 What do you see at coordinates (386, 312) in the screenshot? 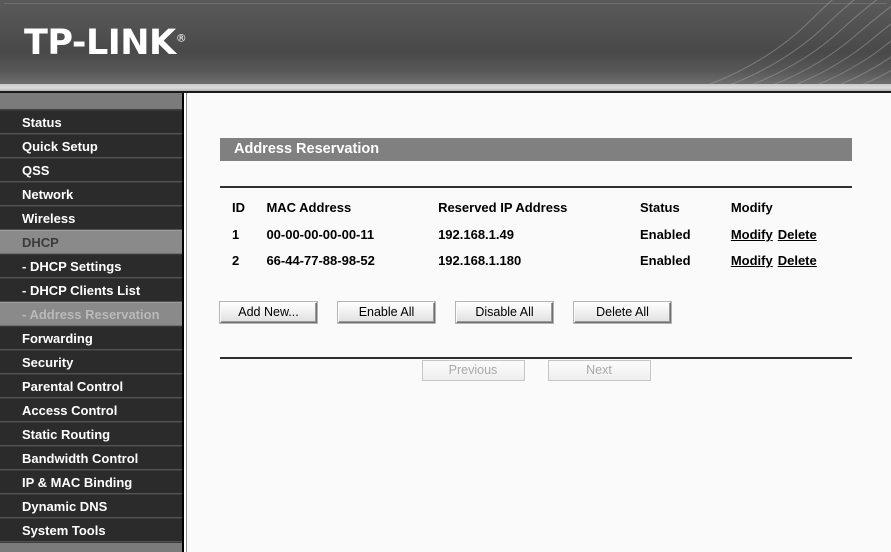
I see `enable-all-button: Enable All` at bounding box center [386, 312].